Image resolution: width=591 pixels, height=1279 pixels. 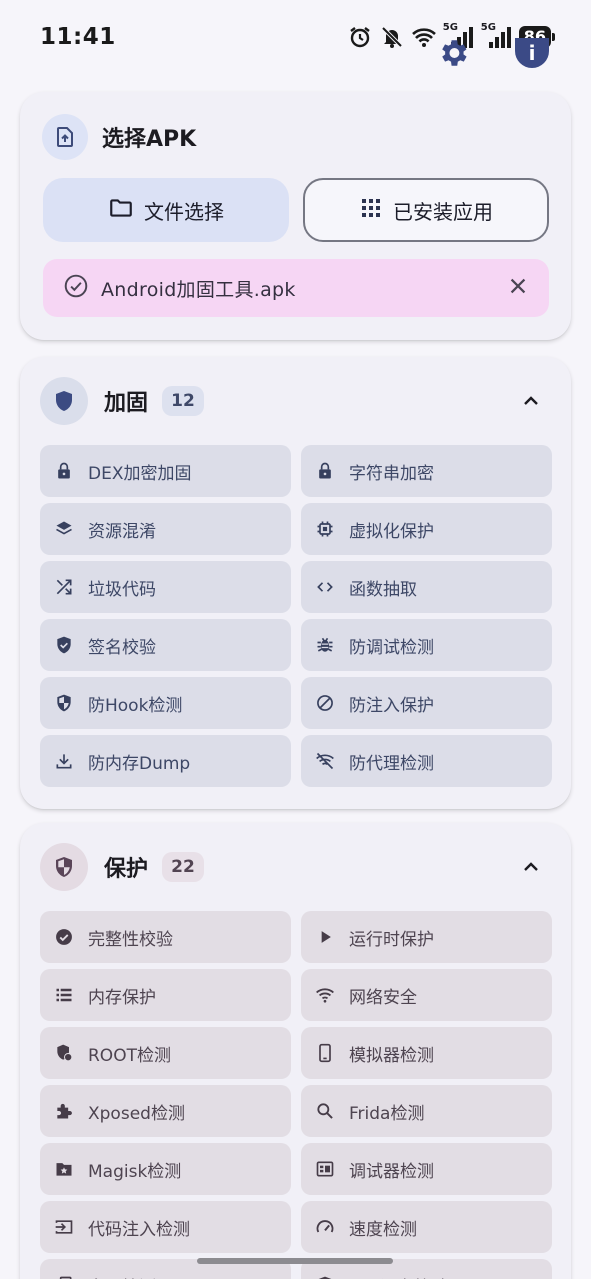 I want to click on option-chip: 防代理检测, so click(x=426, y=761).